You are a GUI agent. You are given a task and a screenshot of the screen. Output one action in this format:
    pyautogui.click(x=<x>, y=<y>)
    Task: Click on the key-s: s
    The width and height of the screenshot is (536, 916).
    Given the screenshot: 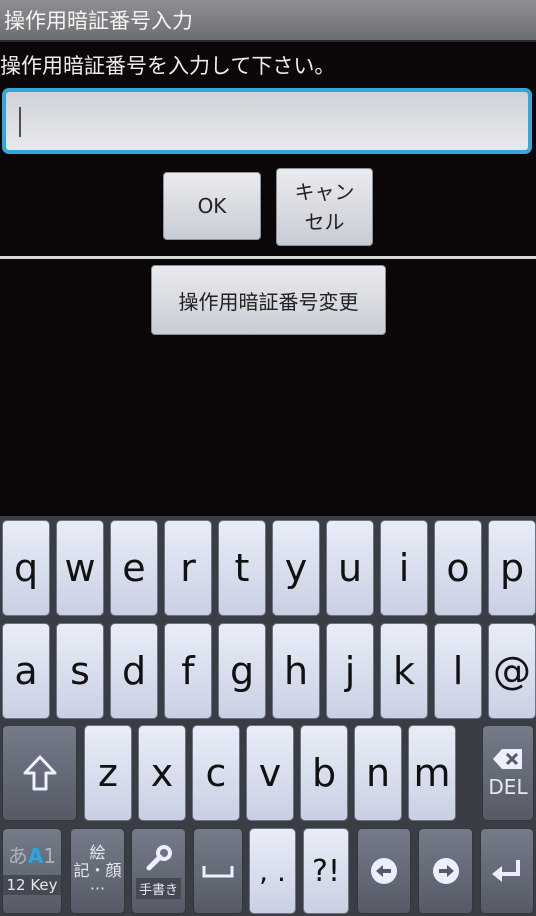 What is the action you would take?
    pyautogui.click(x=80, y=671)
    